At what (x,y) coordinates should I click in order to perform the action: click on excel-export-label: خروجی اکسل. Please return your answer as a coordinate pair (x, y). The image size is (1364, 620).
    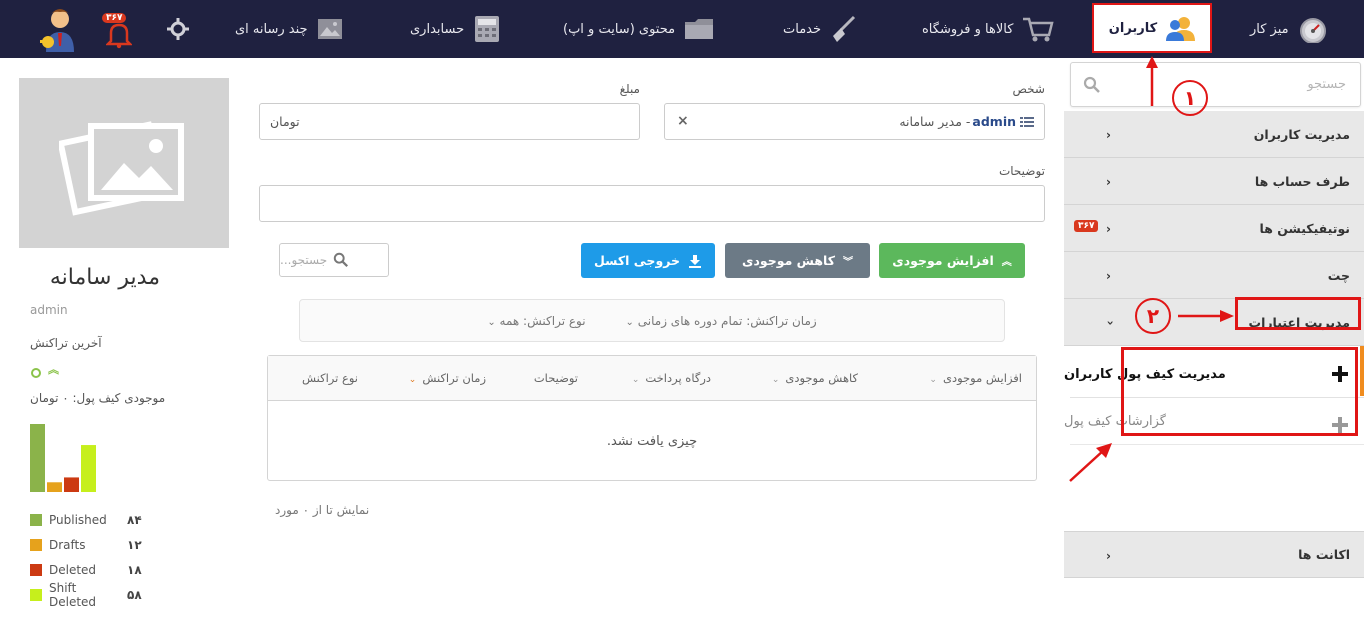
    Looking at the image, I should click on (637, 260).